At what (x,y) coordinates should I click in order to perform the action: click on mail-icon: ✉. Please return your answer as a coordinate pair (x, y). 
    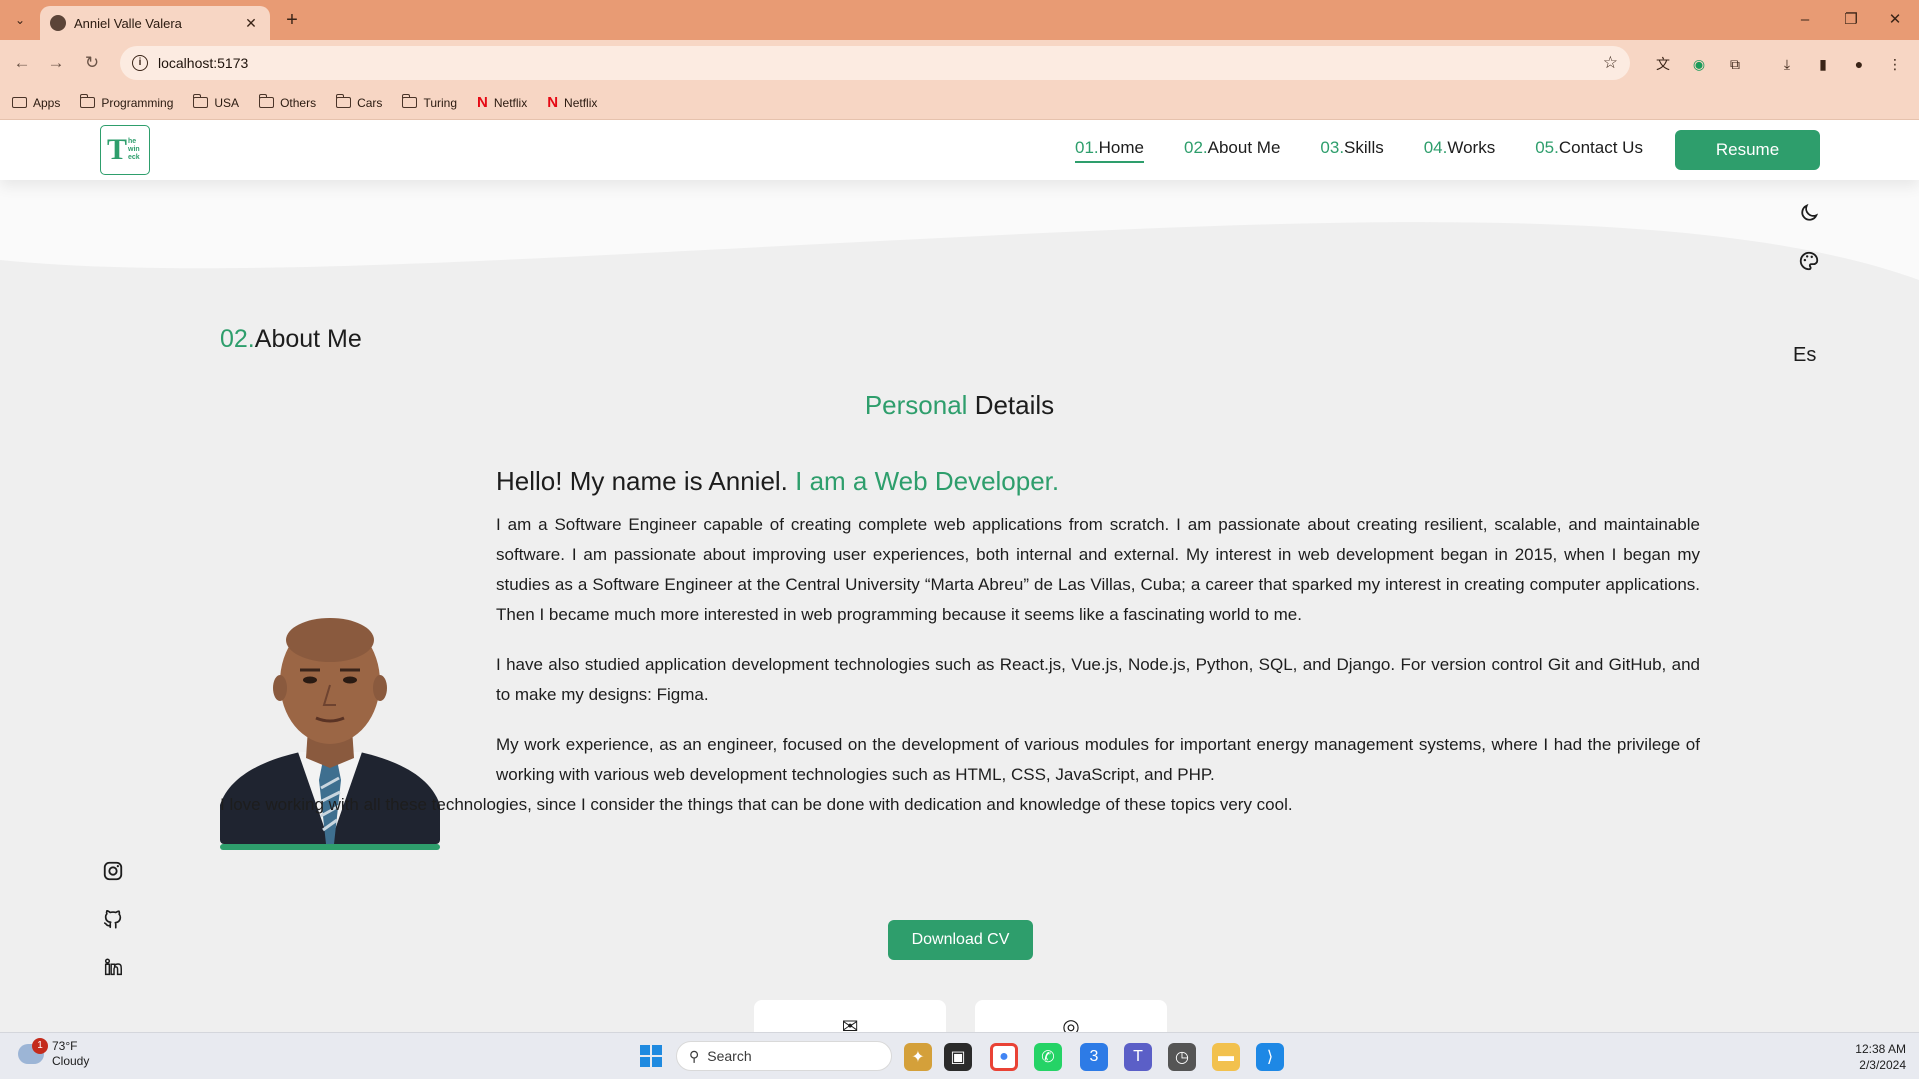
    Looking at the image, I should click on (850, 1024).